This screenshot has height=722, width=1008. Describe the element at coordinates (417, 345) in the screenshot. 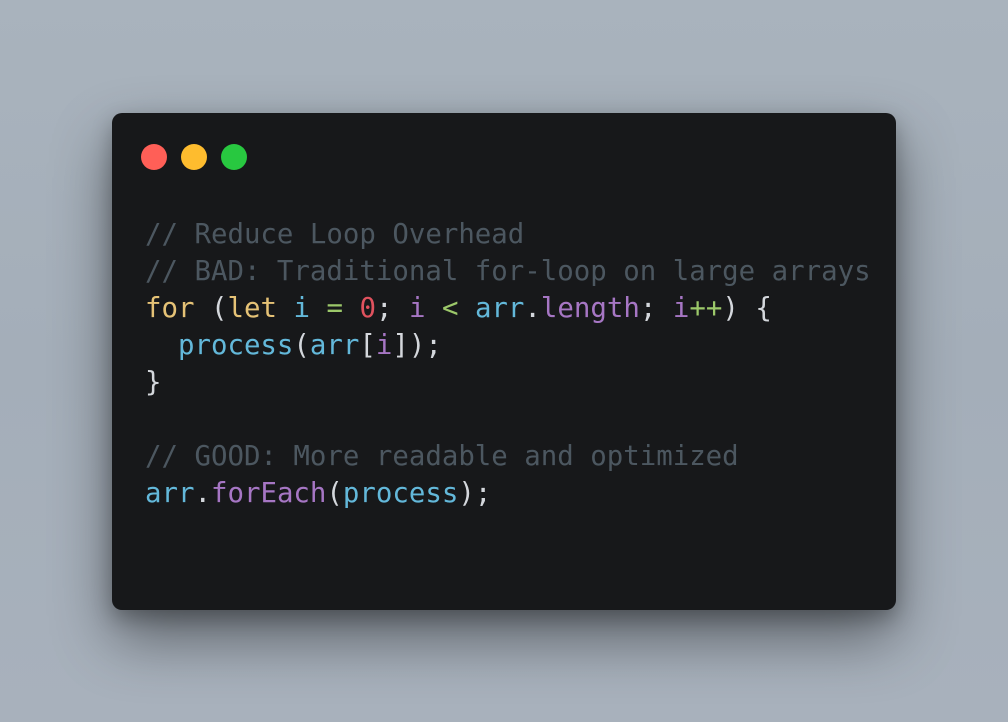

I see `code-token-punct: ]);` at that location.